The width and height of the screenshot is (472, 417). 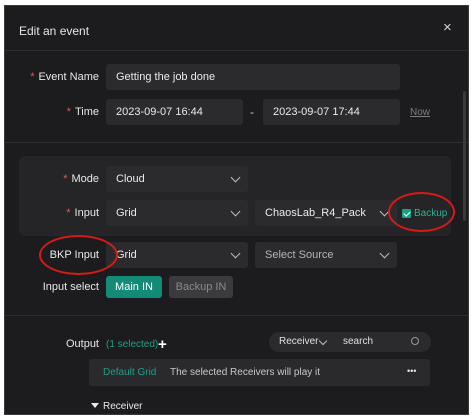 What do you see at coordinates (123, 406) in the screenshot?
I see `receiver-section-label: Receiver` at bounding box center [123, 406].